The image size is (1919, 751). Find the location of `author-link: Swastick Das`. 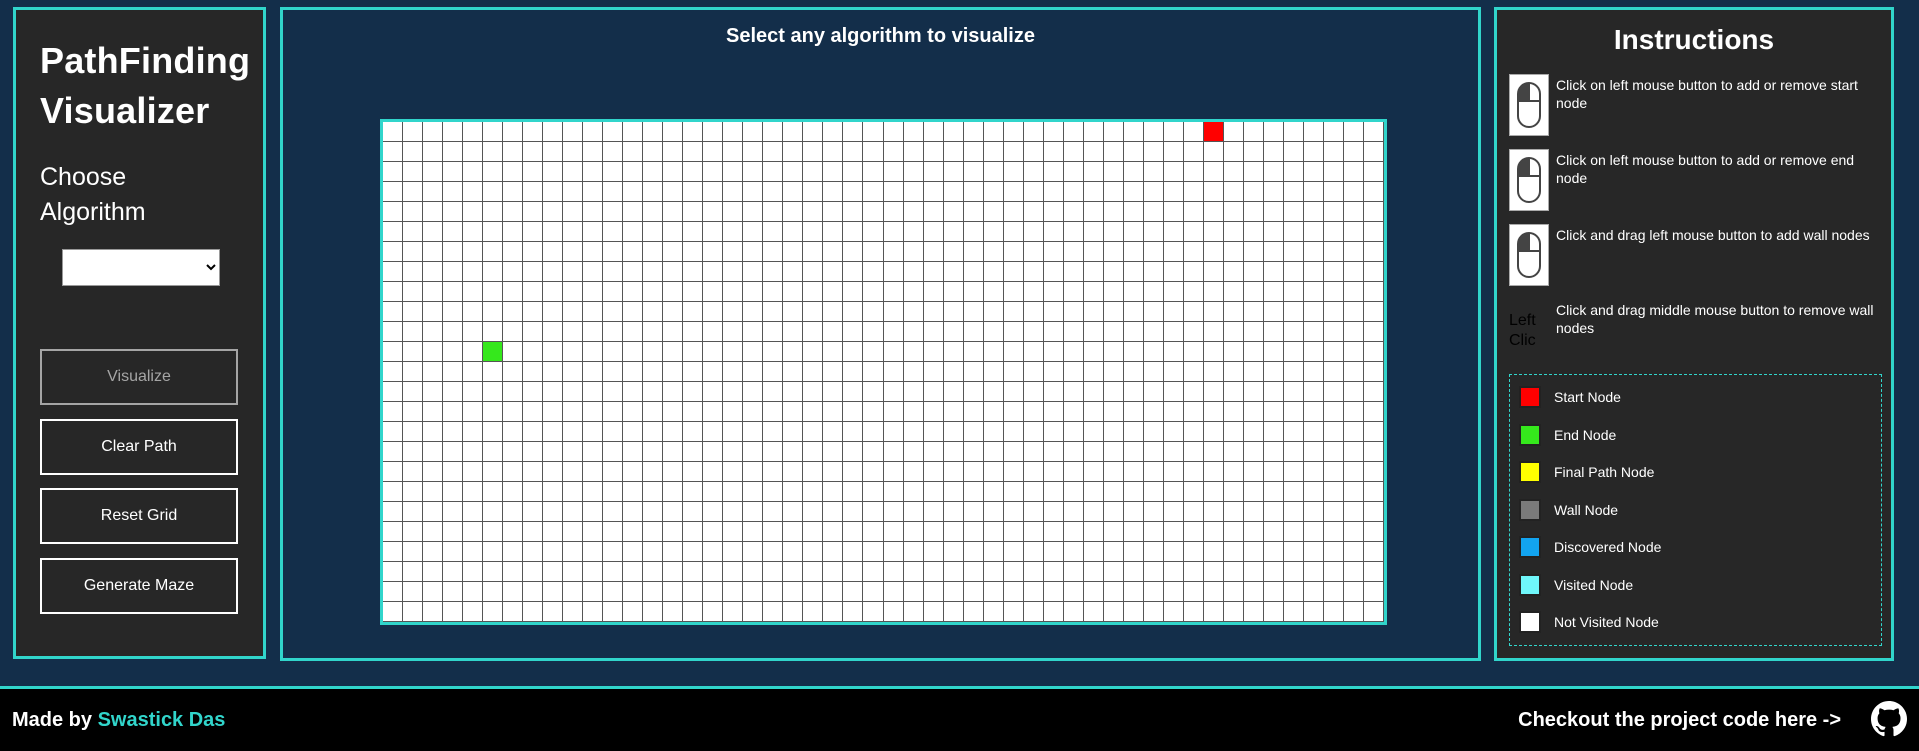

author-link: Swastick Das is located at coordinates (162, 720).